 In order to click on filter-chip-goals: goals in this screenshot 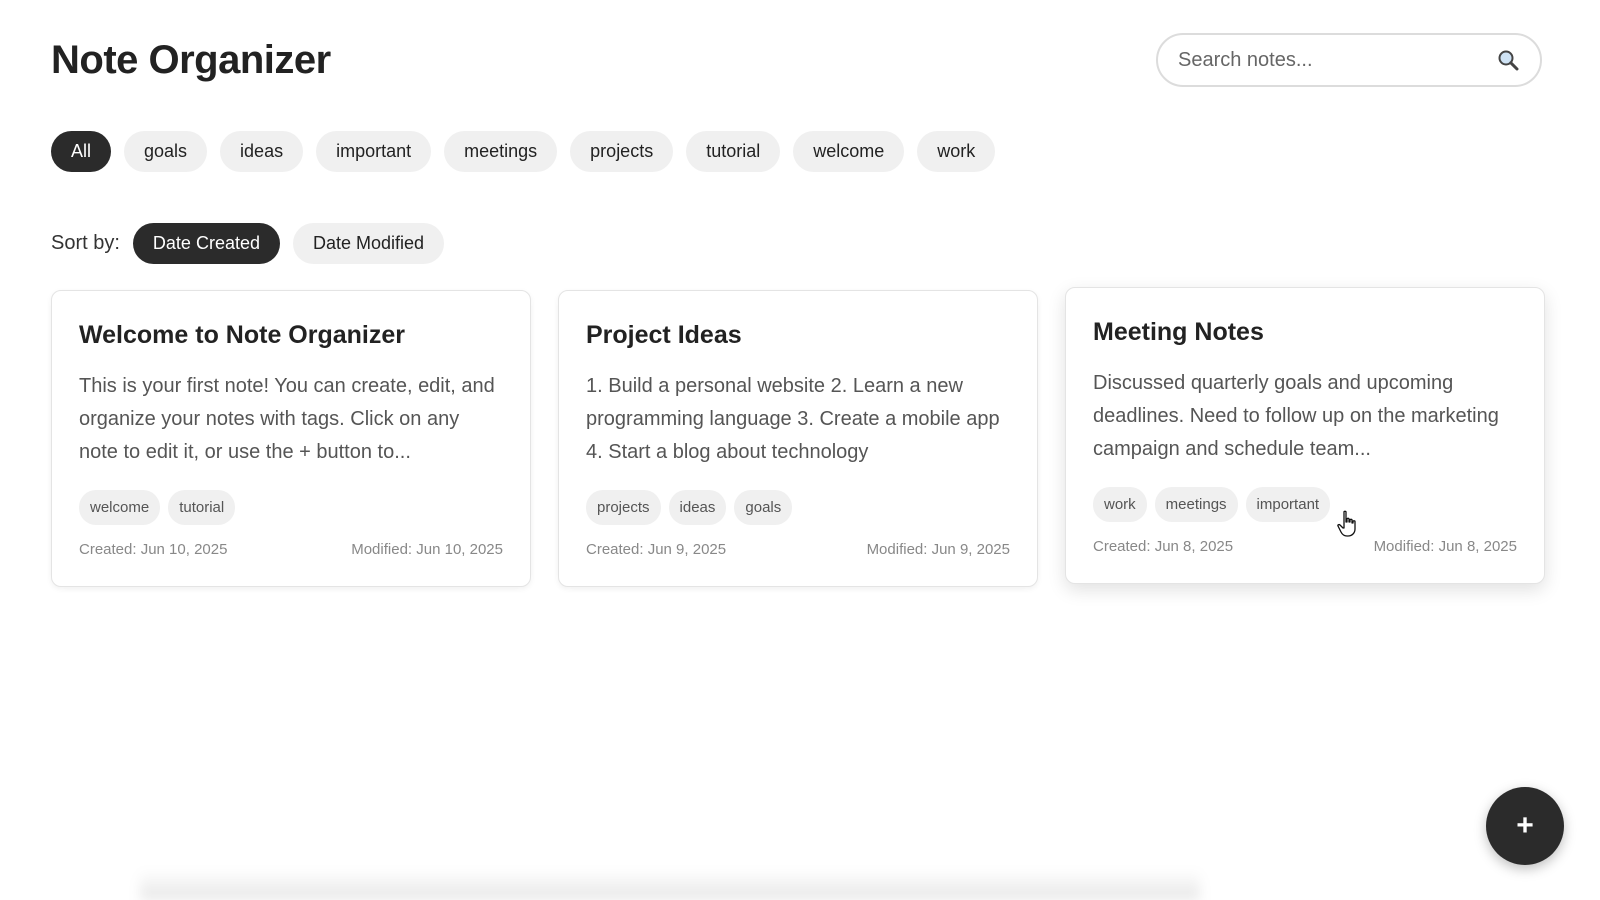, I will do `click(166, 151)`.